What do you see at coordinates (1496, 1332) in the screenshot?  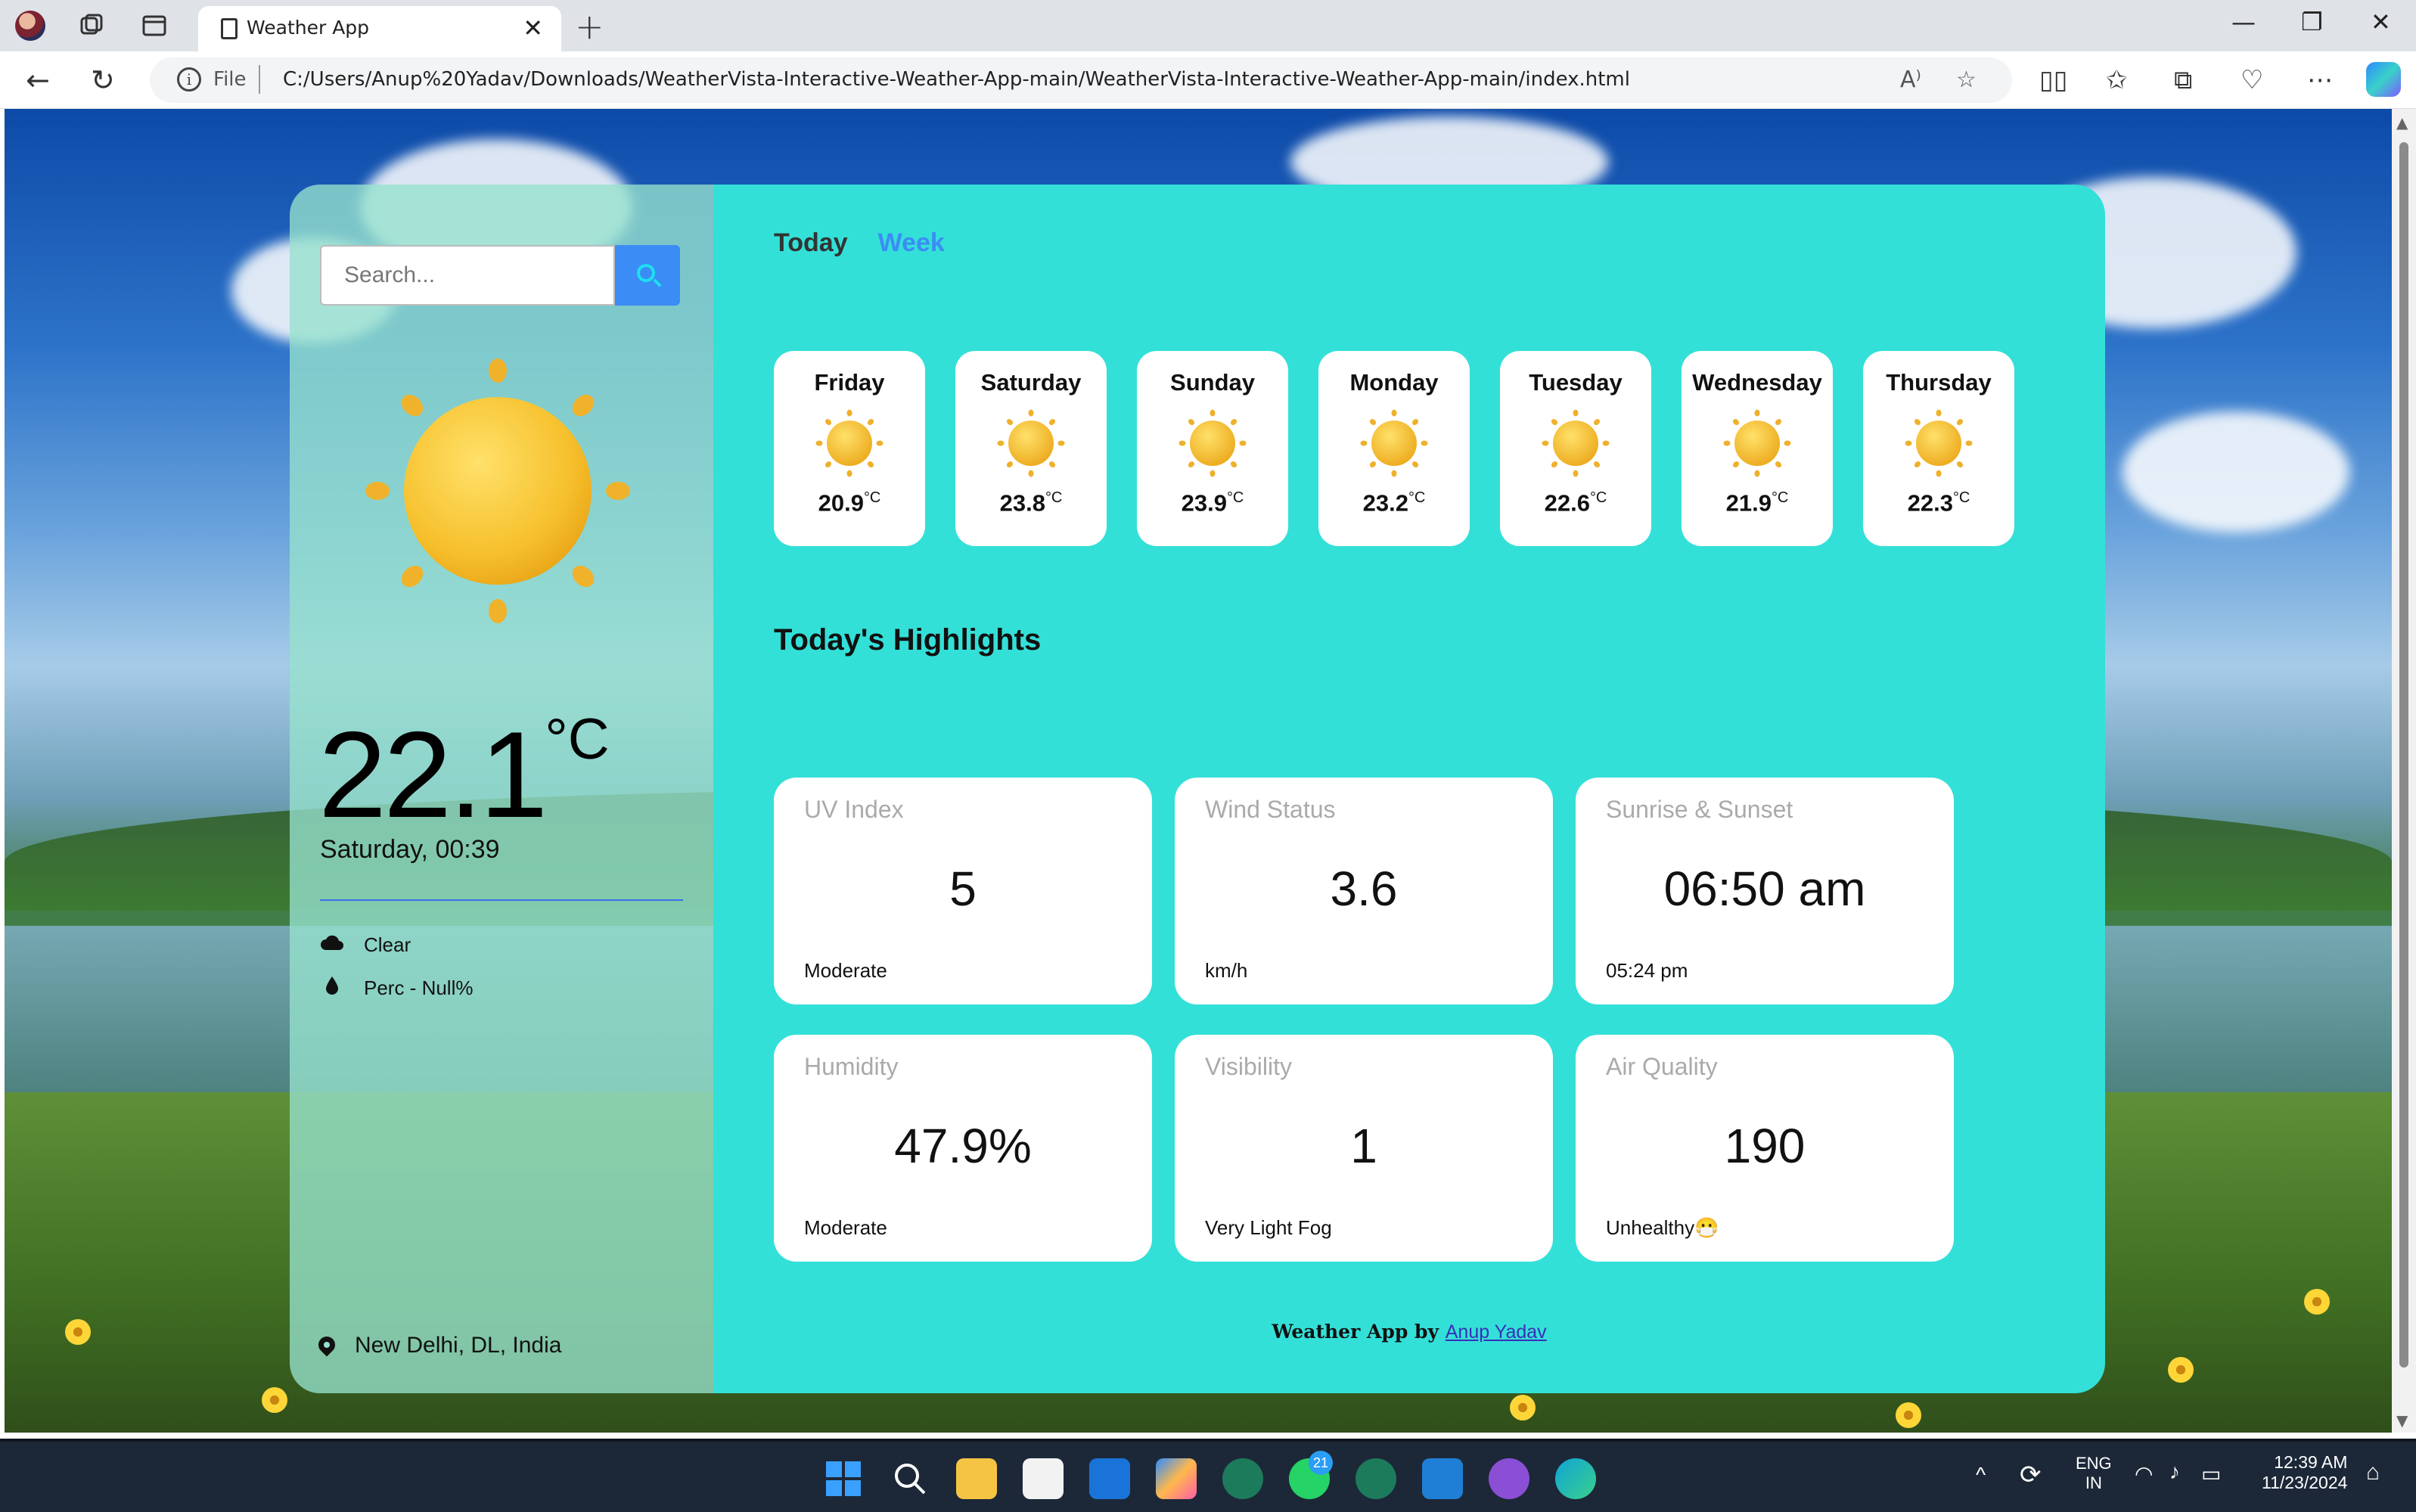 I see `author-link: Anup Yadav` at bounding box center [1496, 1332].